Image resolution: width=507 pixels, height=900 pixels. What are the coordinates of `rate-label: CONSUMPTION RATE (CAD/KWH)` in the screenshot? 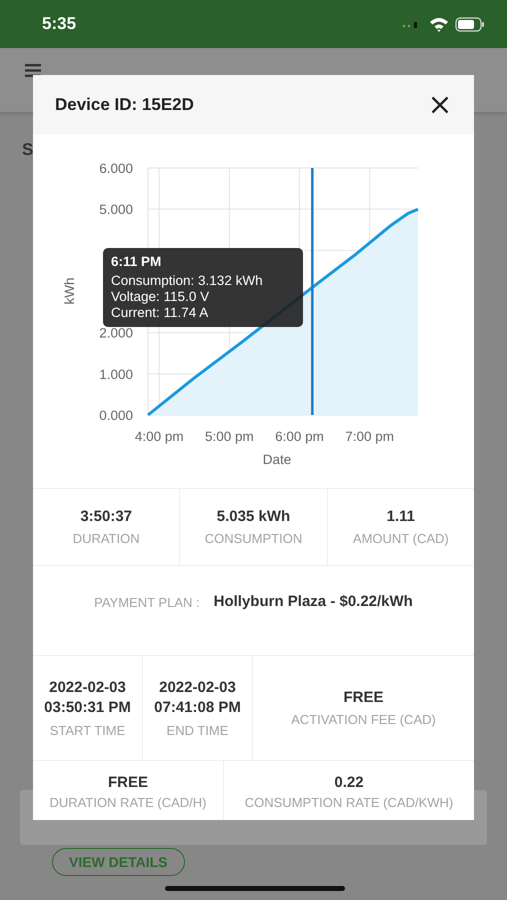 It's located at (349, 802).